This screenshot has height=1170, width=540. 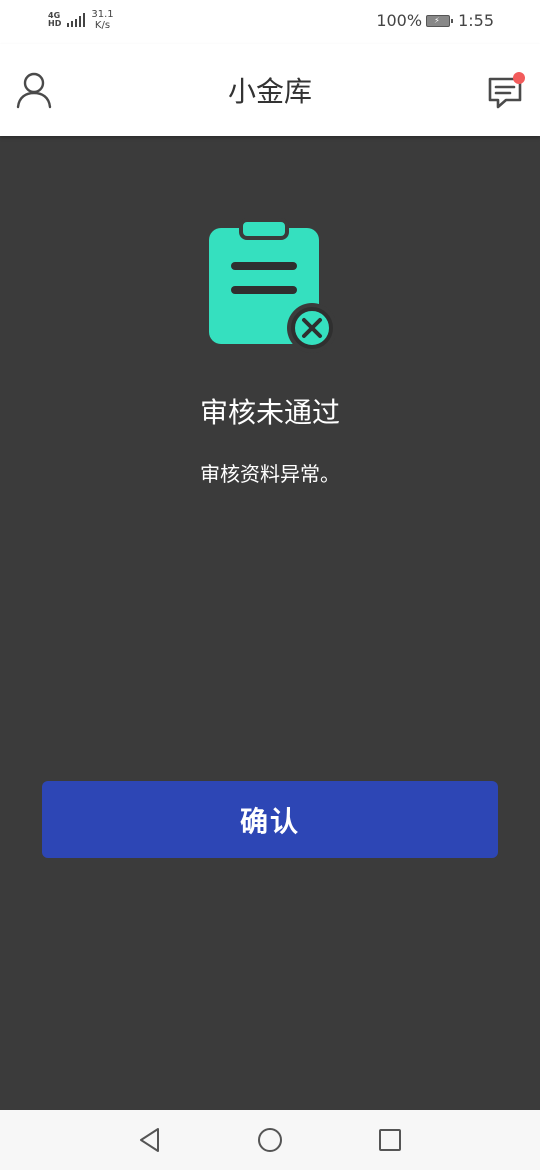 What do you see at coordinates (269, 412) in the screenshot?
I see `result-title: 审核未通过` at bounding box center [269, 412].